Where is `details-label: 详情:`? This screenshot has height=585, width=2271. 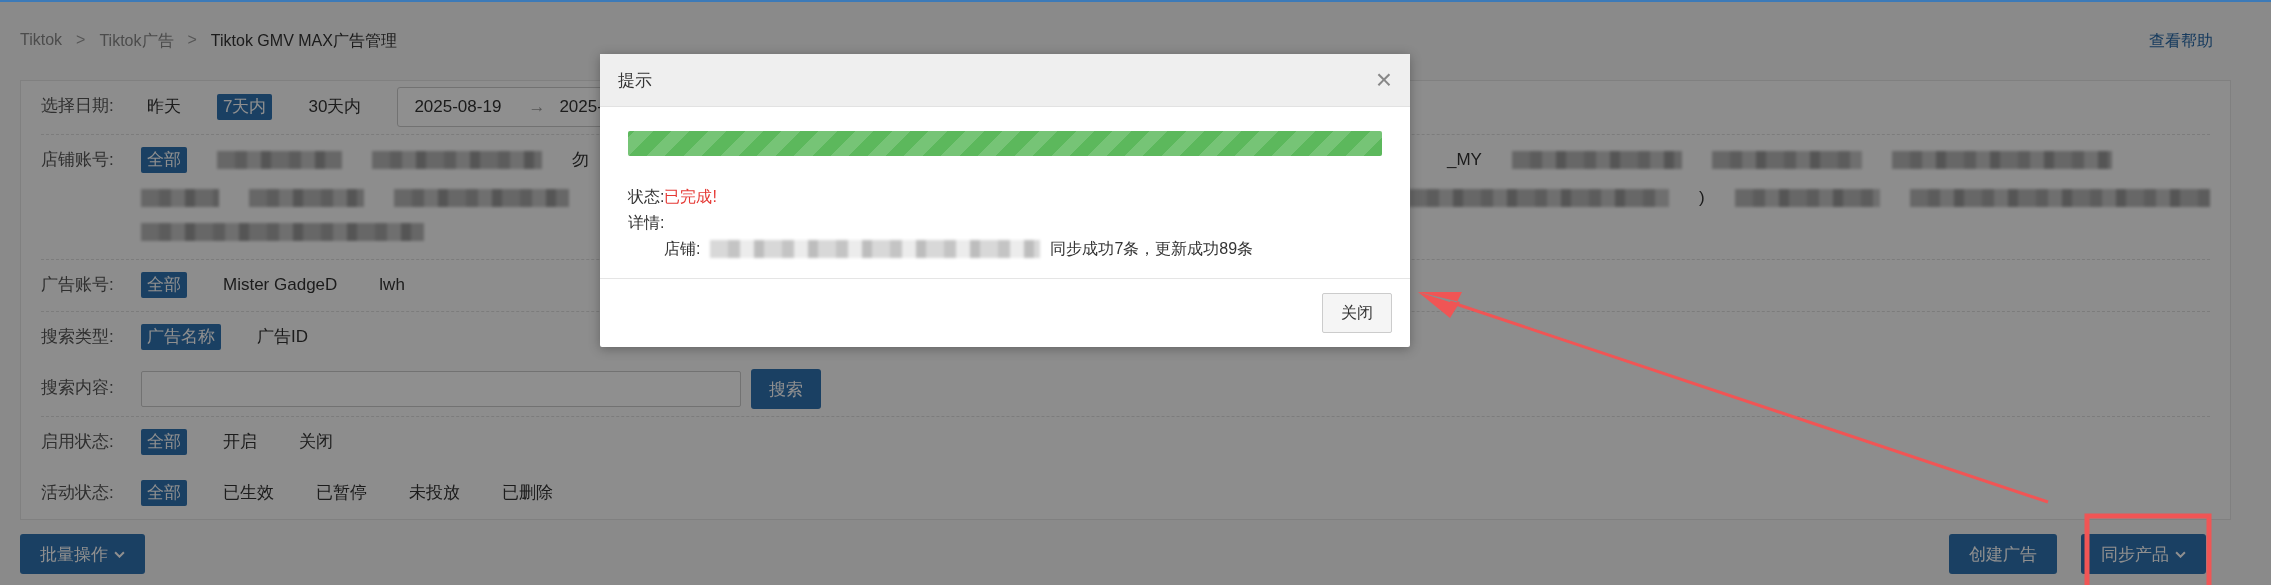
details-label: 详情: is located at coordinates (646, 223).